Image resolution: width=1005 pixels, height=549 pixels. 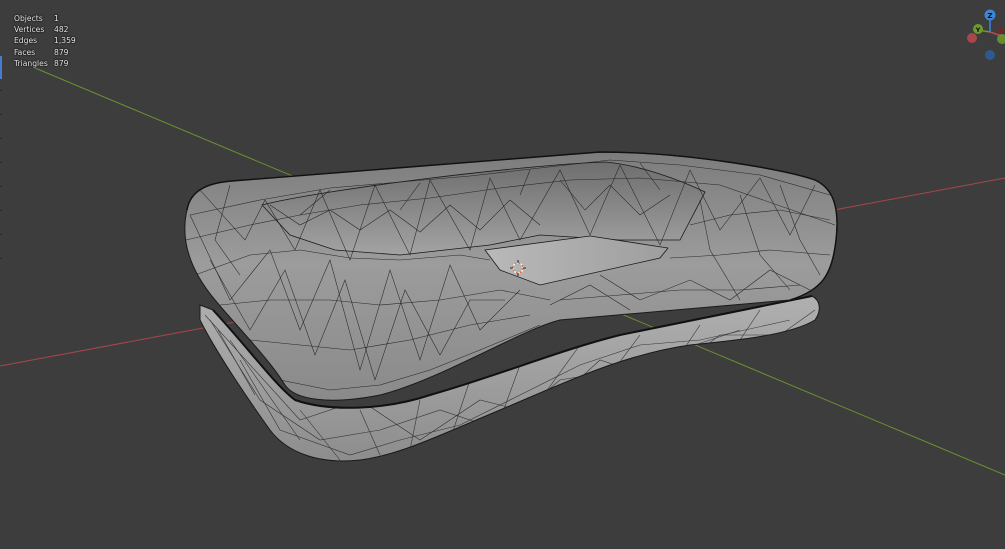 What do you see at coordinates (1001, 30) in the screenshot?
I see `gizmo-neg-y-handle` at bounding box center [1001, 30].